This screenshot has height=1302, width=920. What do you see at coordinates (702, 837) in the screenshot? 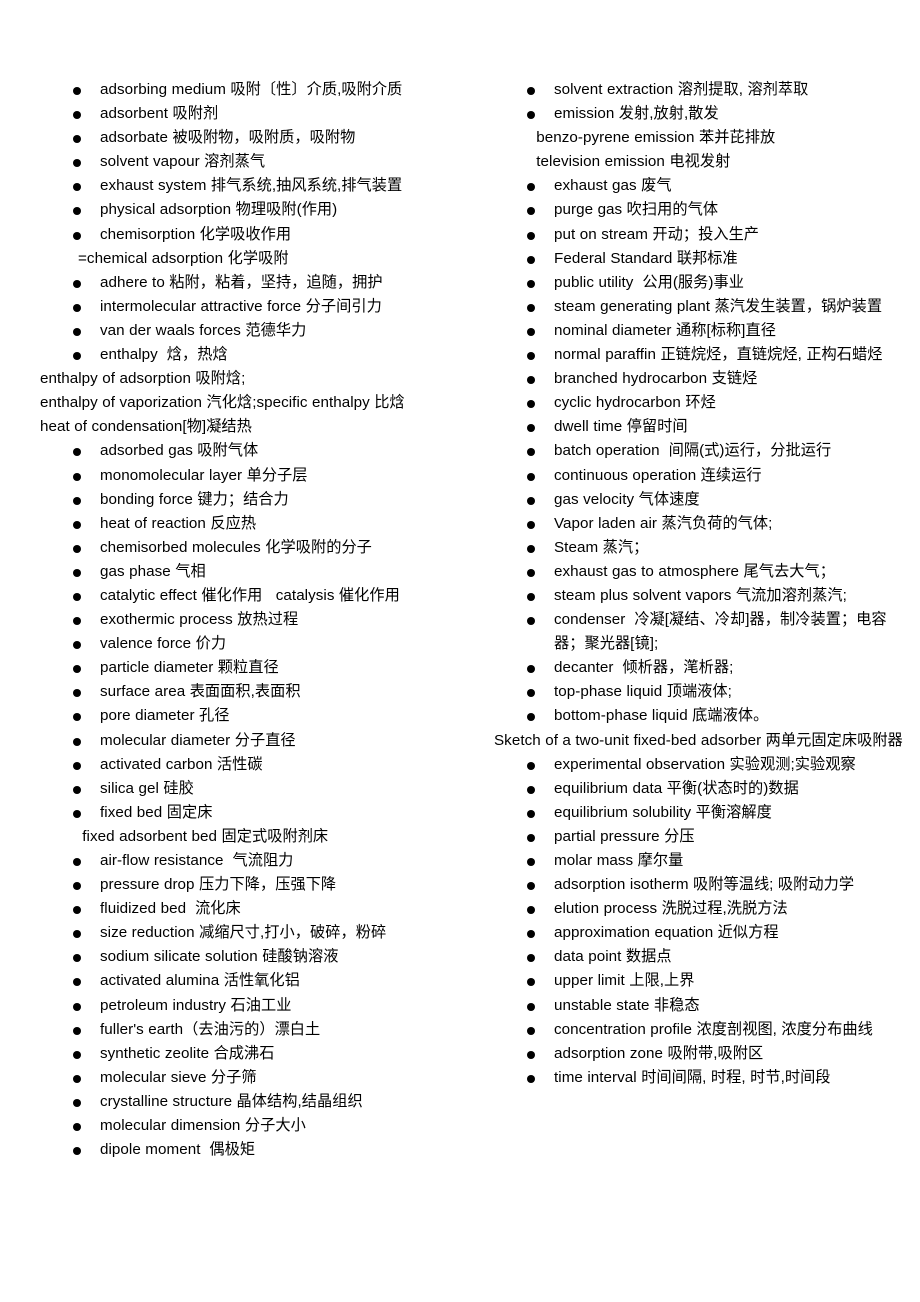
I see `glossary-entry: partial pressure 分压` at bounding box center [702, 837].